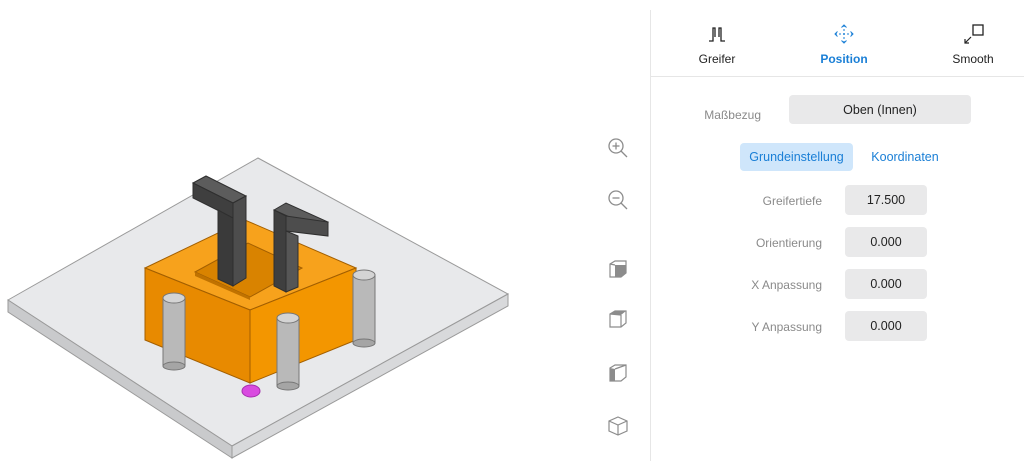 The width and height of the screenshot is (1024, 461). I want to click on segment-grundeinstellung: Grundeinstellung, so click(796, 157).